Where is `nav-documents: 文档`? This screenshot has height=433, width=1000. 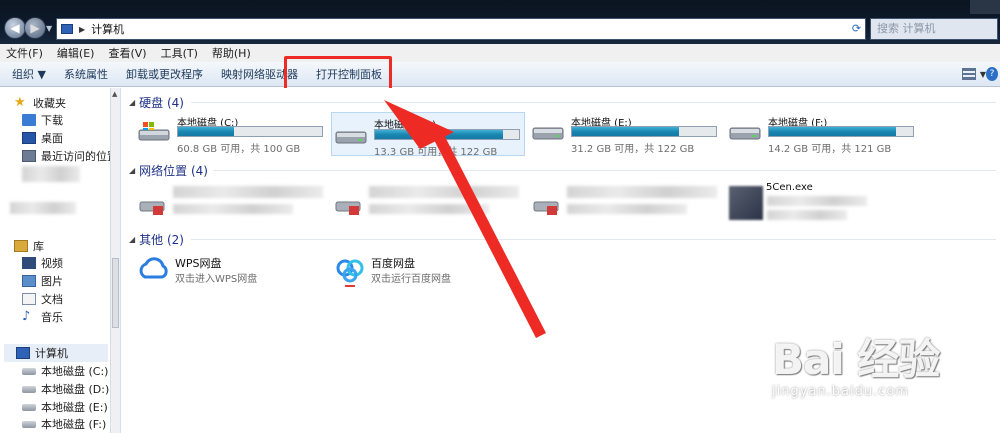
nav-documents: 文档 is located at coordinates (42, 299).